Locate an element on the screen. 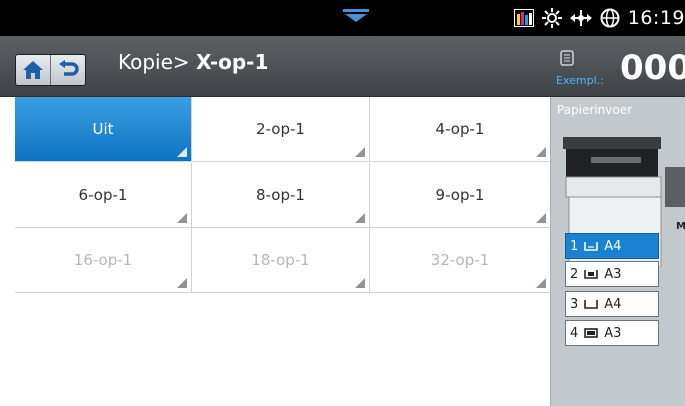  tray-2-button: 2 A3 is located at coordinates (612, 274).